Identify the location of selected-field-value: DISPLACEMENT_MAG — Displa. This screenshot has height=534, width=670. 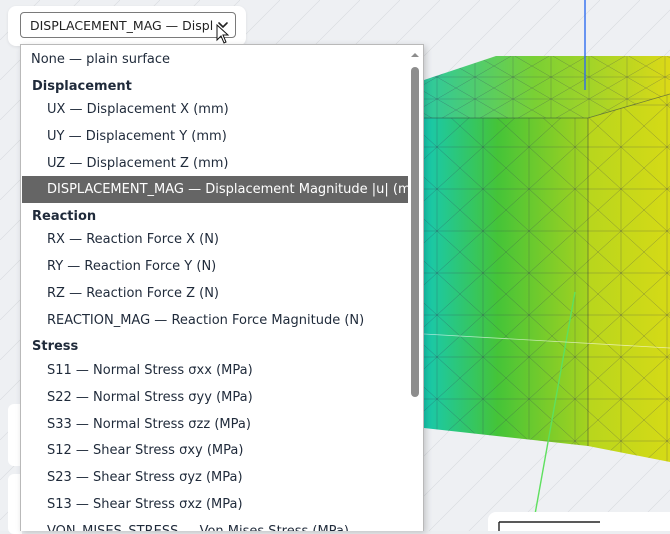
(121, 25).